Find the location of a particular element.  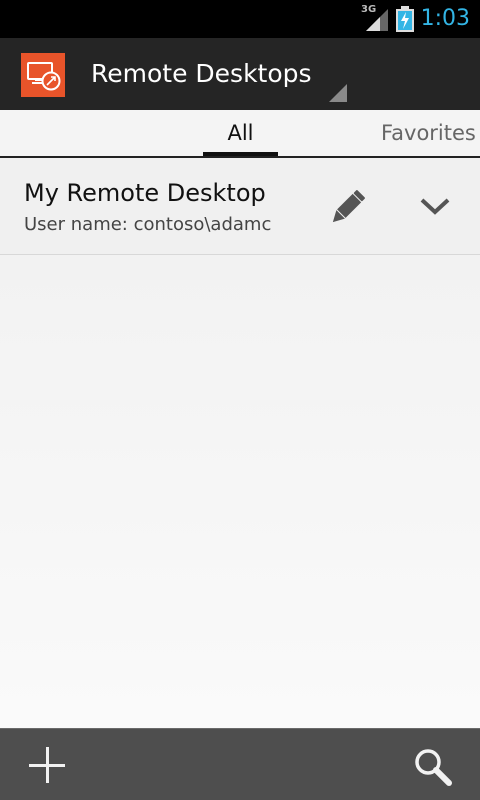

search-icon is located at coordinates (432, 766).